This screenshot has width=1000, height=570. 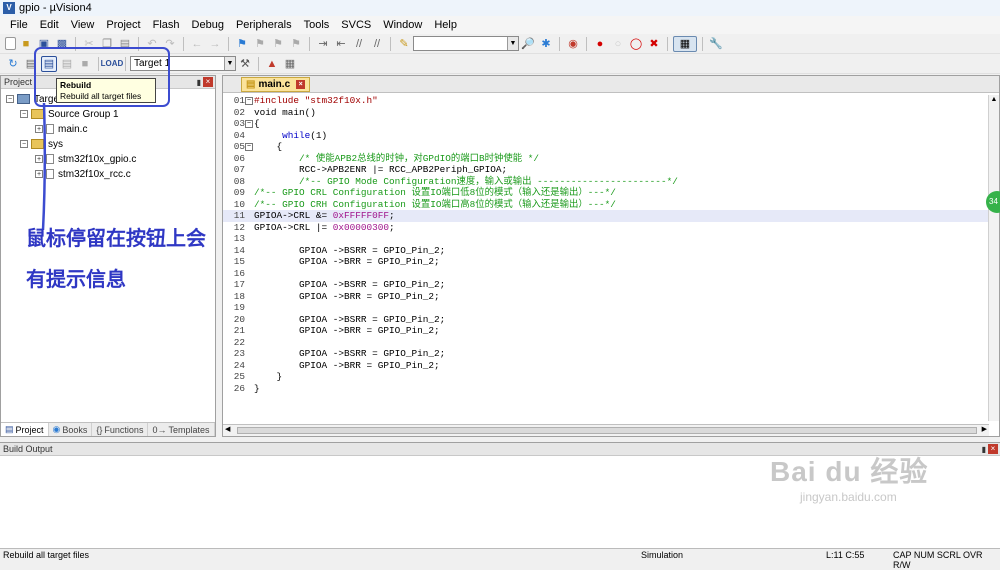 I want to click on annotation-line-2: 有提示信息, so click(x=76, y=280).